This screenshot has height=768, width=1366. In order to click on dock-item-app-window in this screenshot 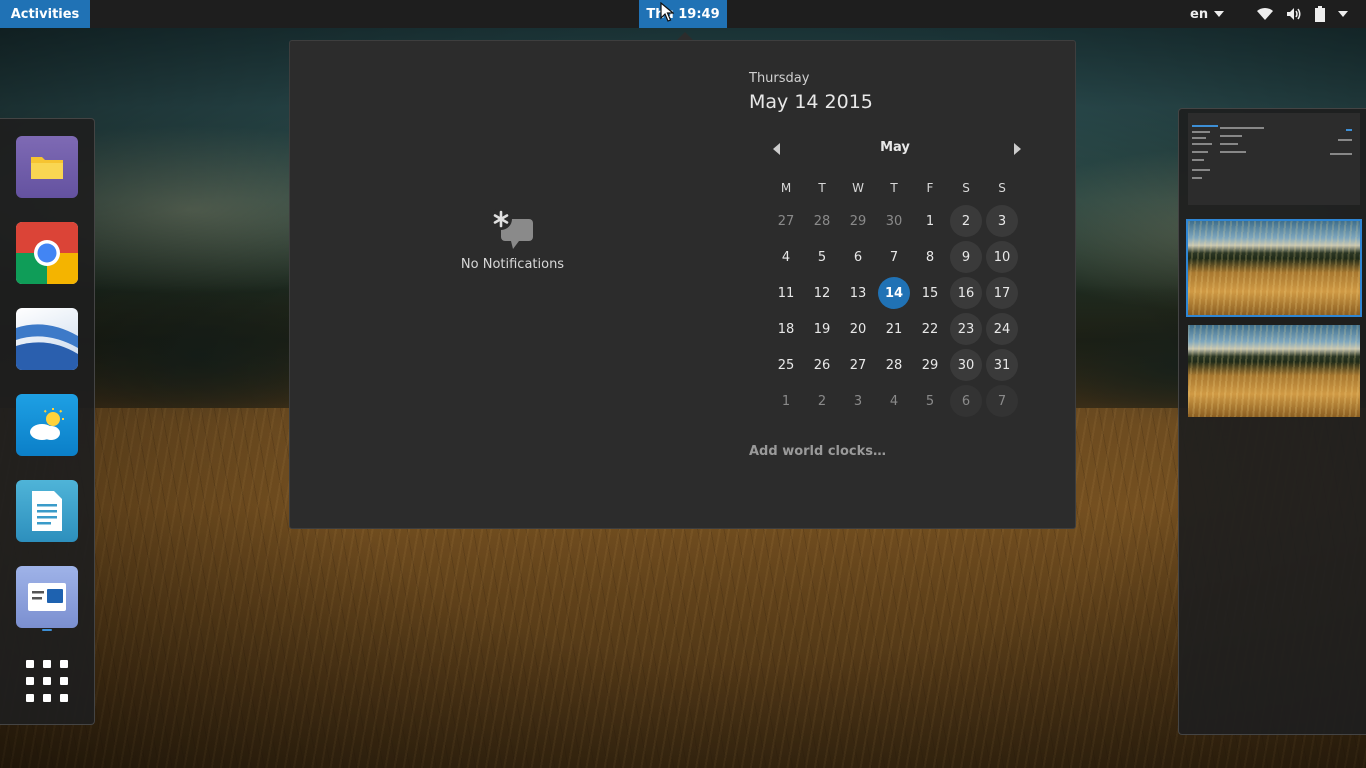, I will do `click(47, 597)`.